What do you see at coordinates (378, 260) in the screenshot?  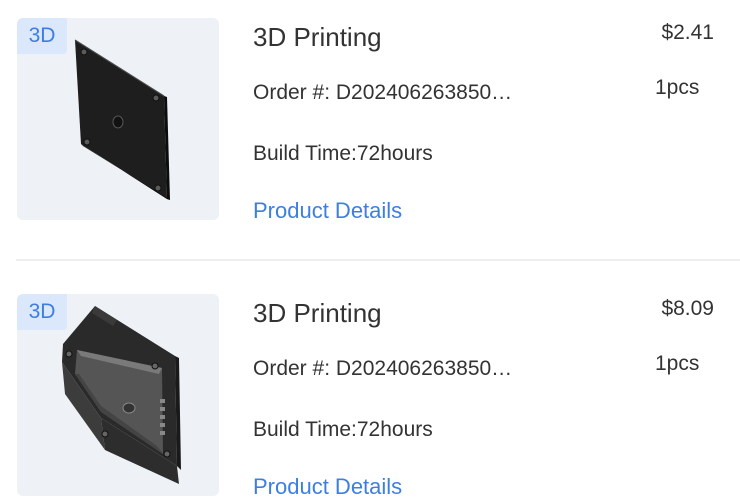 I see `divider` at bounding box center [378, 260].